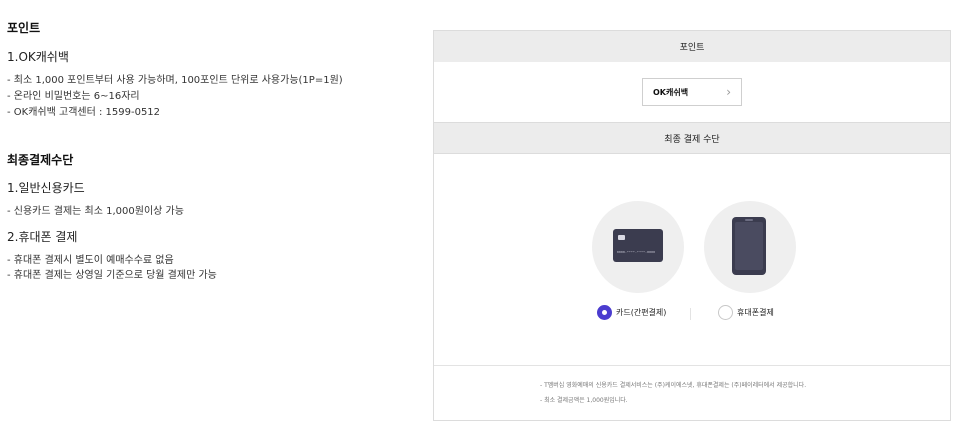 The width and height of the screenshot is (959, 430). Describe the element at coordinates (38, 57) in the screenshot. I see `okcashbag-title: 1.OK캐쉬백` at that location.